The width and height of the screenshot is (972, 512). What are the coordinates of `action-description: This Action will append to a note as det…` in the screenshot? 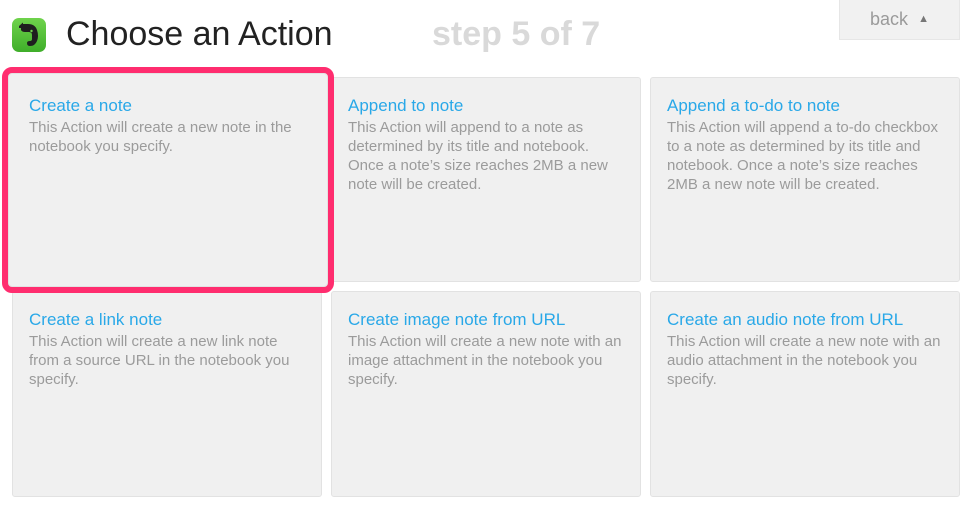 It's located at (478, 156).